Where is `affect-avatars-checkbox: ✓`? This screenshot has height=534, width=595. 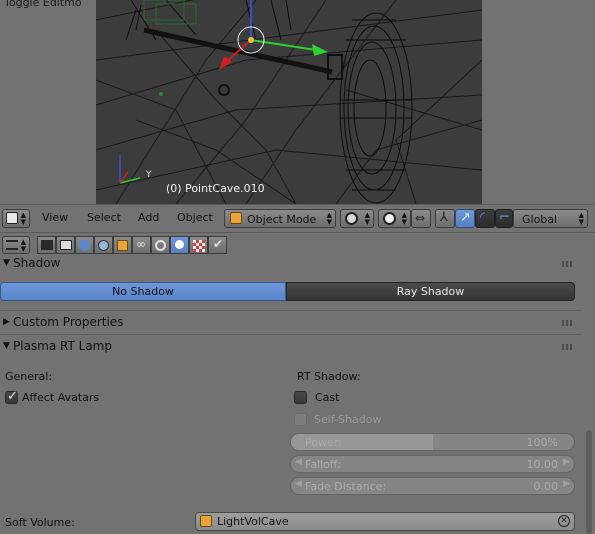 affect-avatars-checkbox: ✓ is located at coordinates (11, 396).